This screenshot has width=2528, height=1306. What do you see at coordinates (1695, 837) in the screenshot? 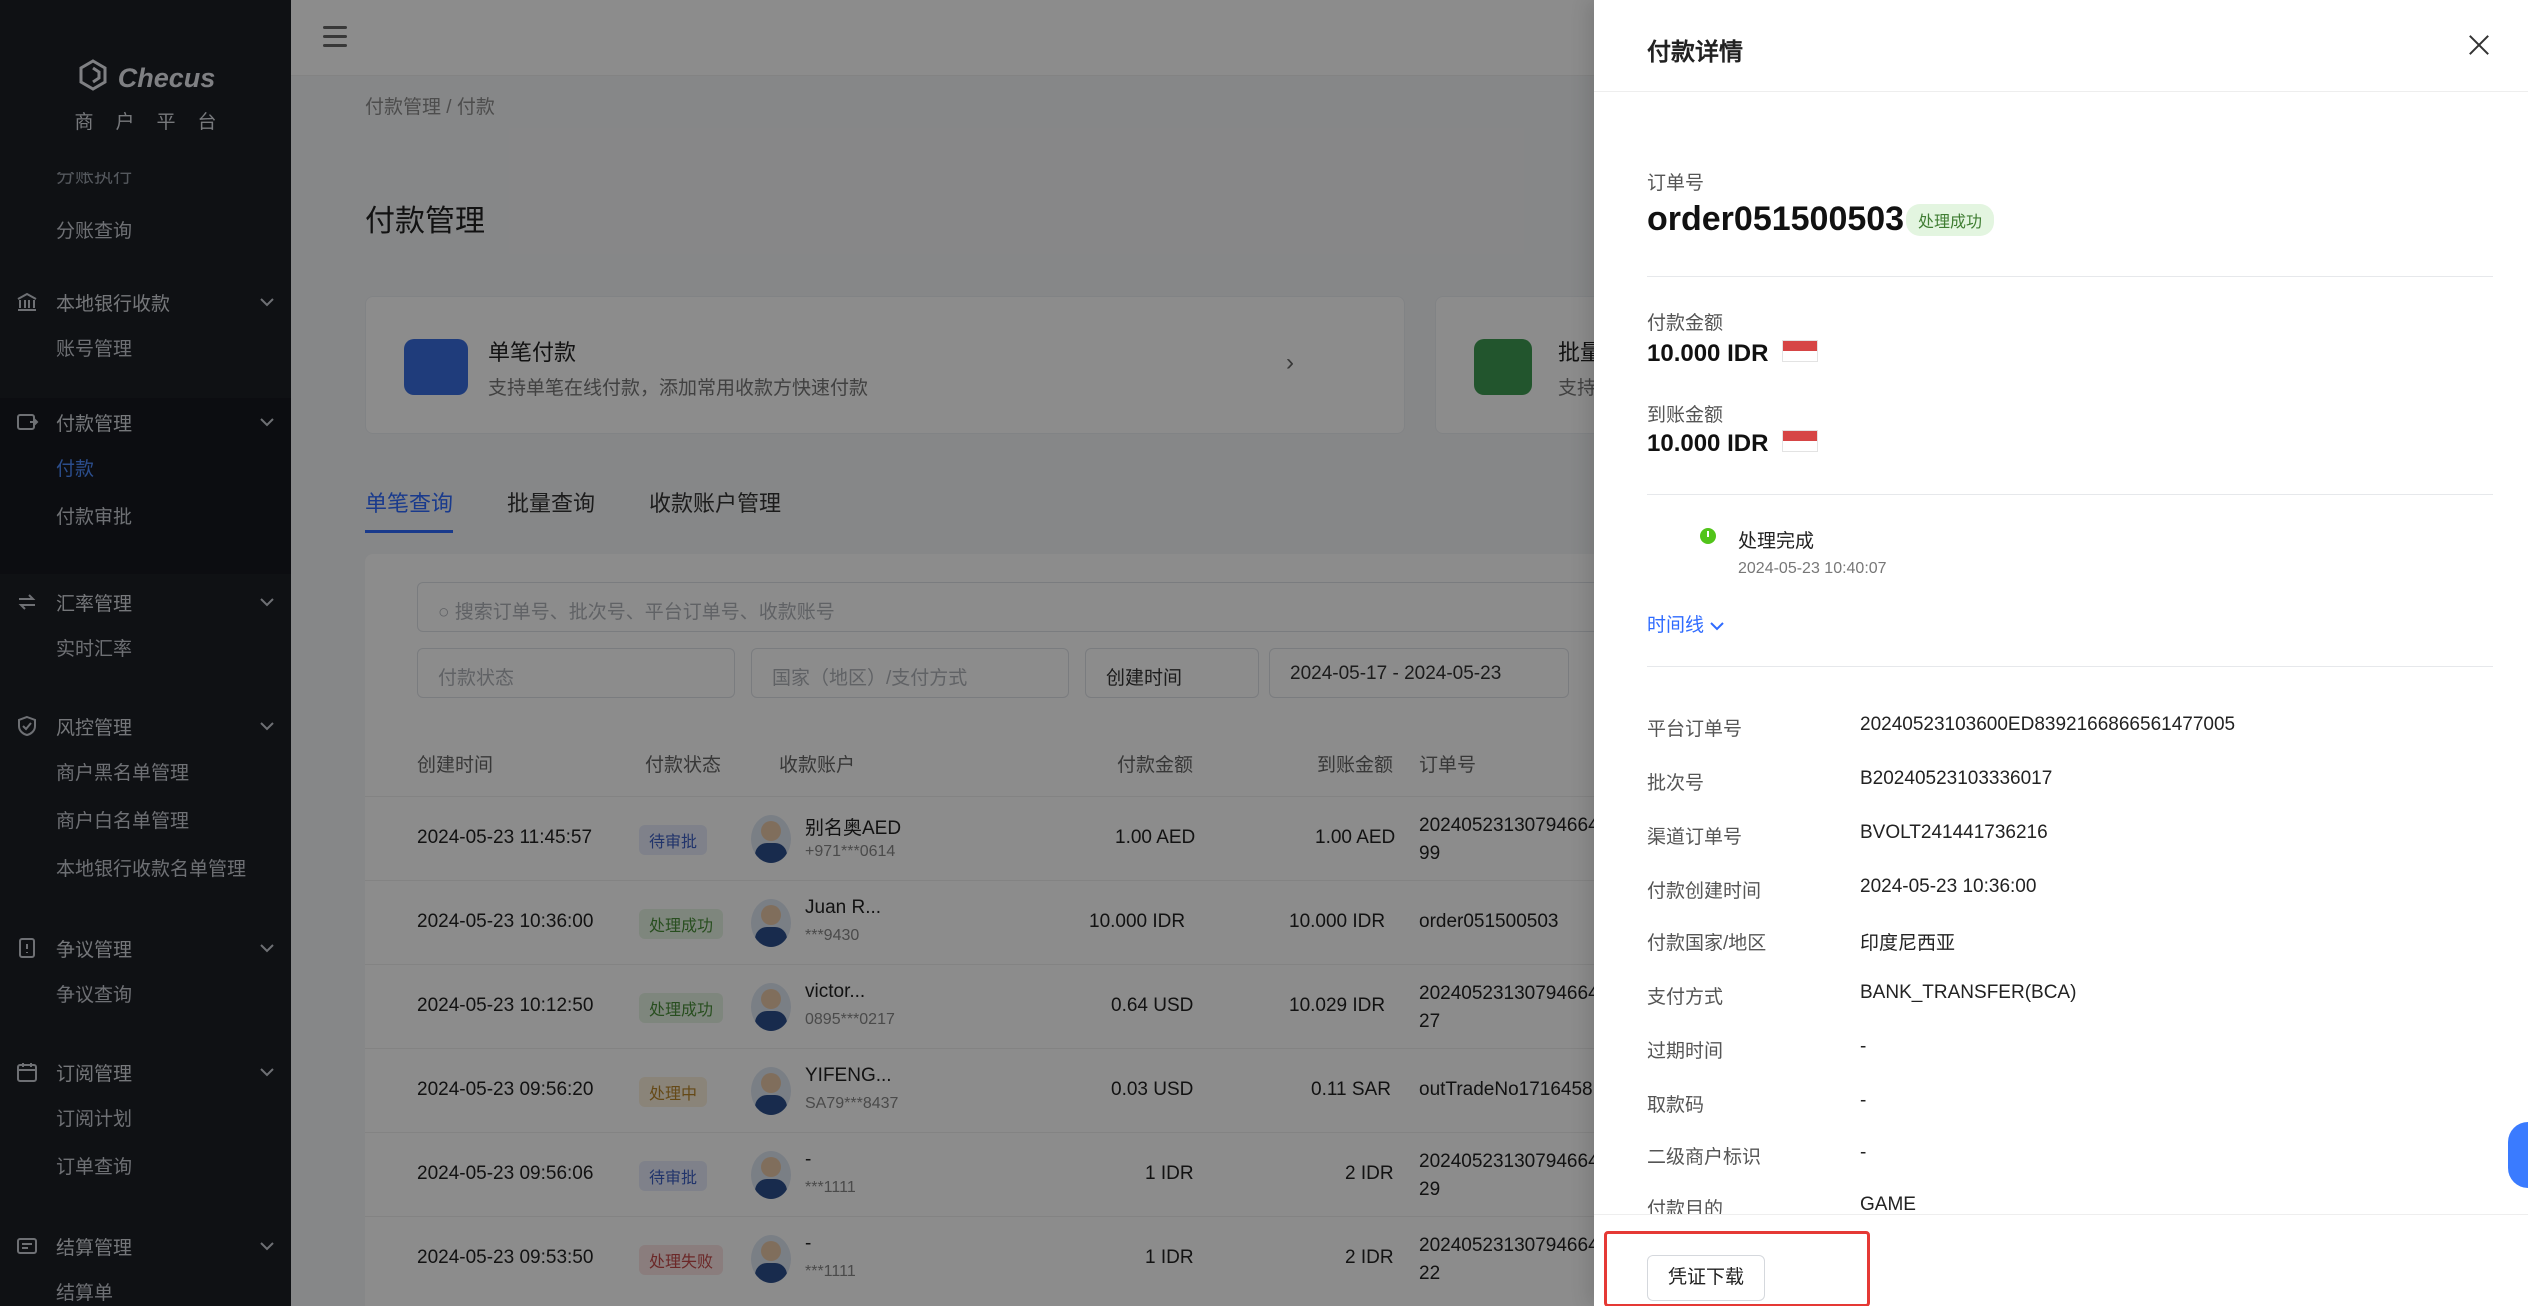
I see `detail-key: 渠道订单号` at bounding box center [1695, 837].